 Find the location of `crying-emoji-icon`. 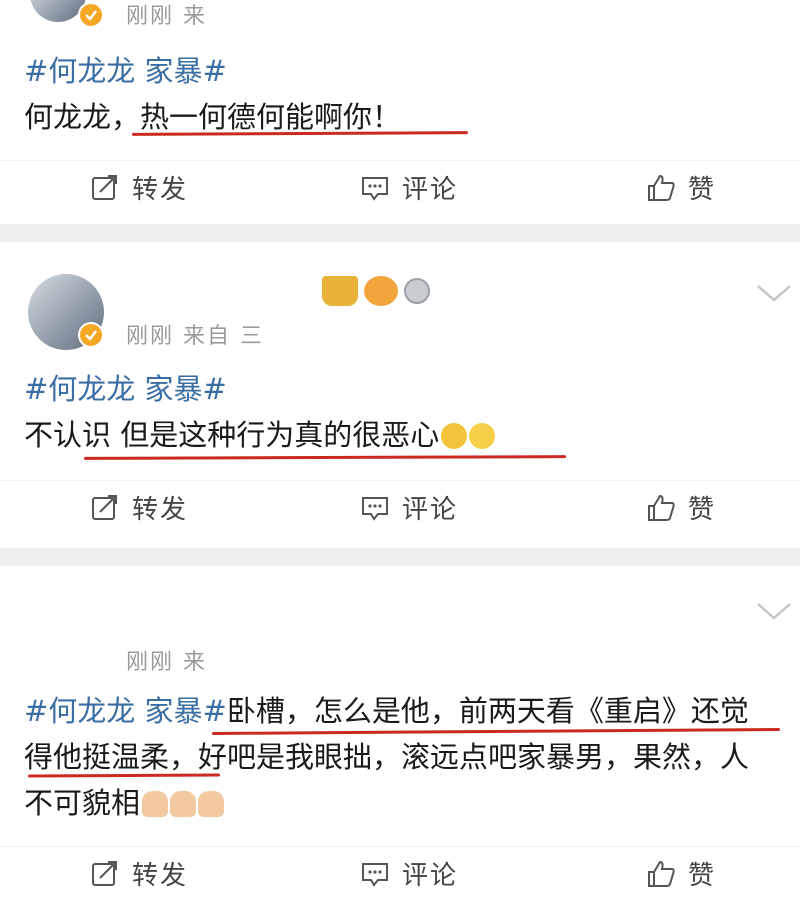

crying-emoji-icon is located at coordinates (454, 436).